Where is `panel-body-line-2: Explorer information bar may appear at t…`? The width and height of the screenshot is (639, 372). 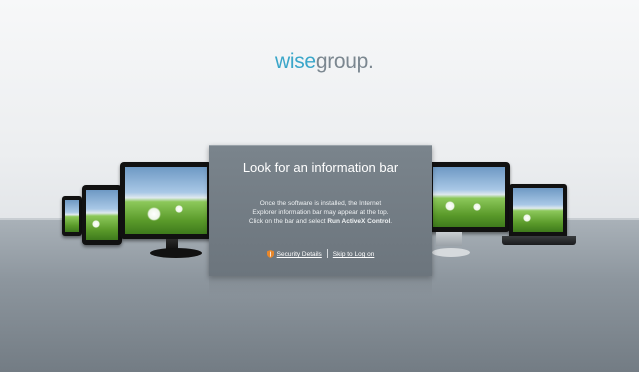 panel-body-line-2: Explorer information bar may appear at t… is located at coordinates (320, 212).